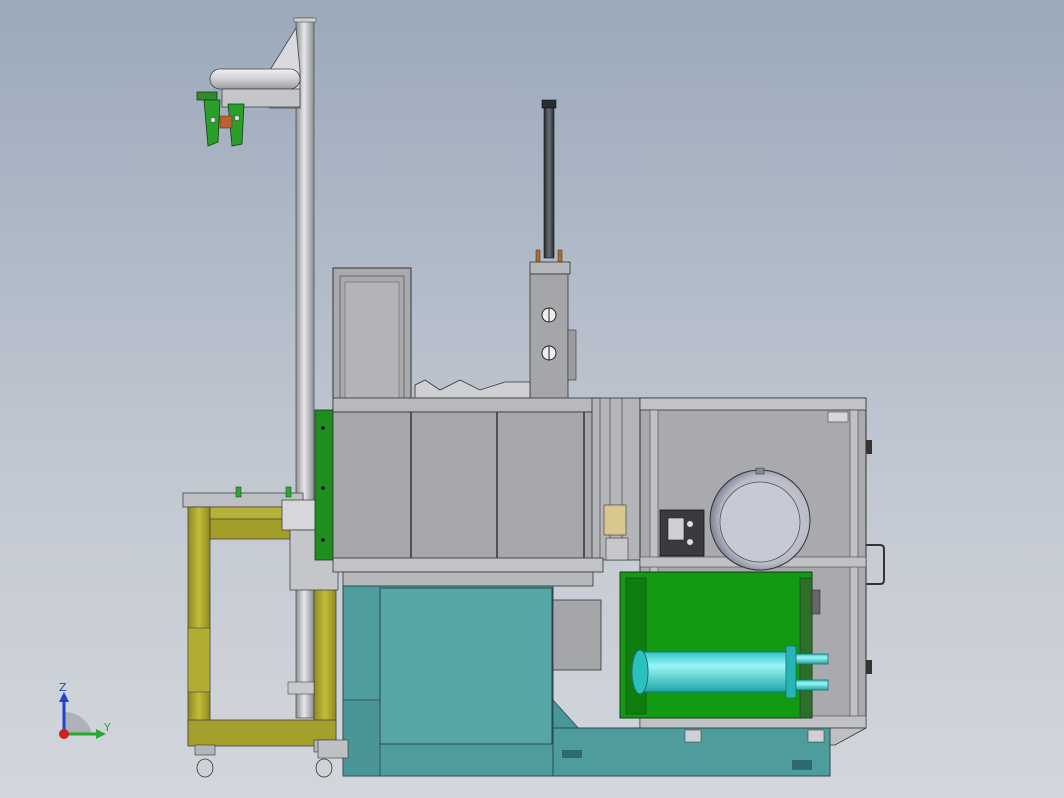  What do you see at coordinates (553, 250) in the screenshot?
I see `lift-column` at bounding box center [553, 250].